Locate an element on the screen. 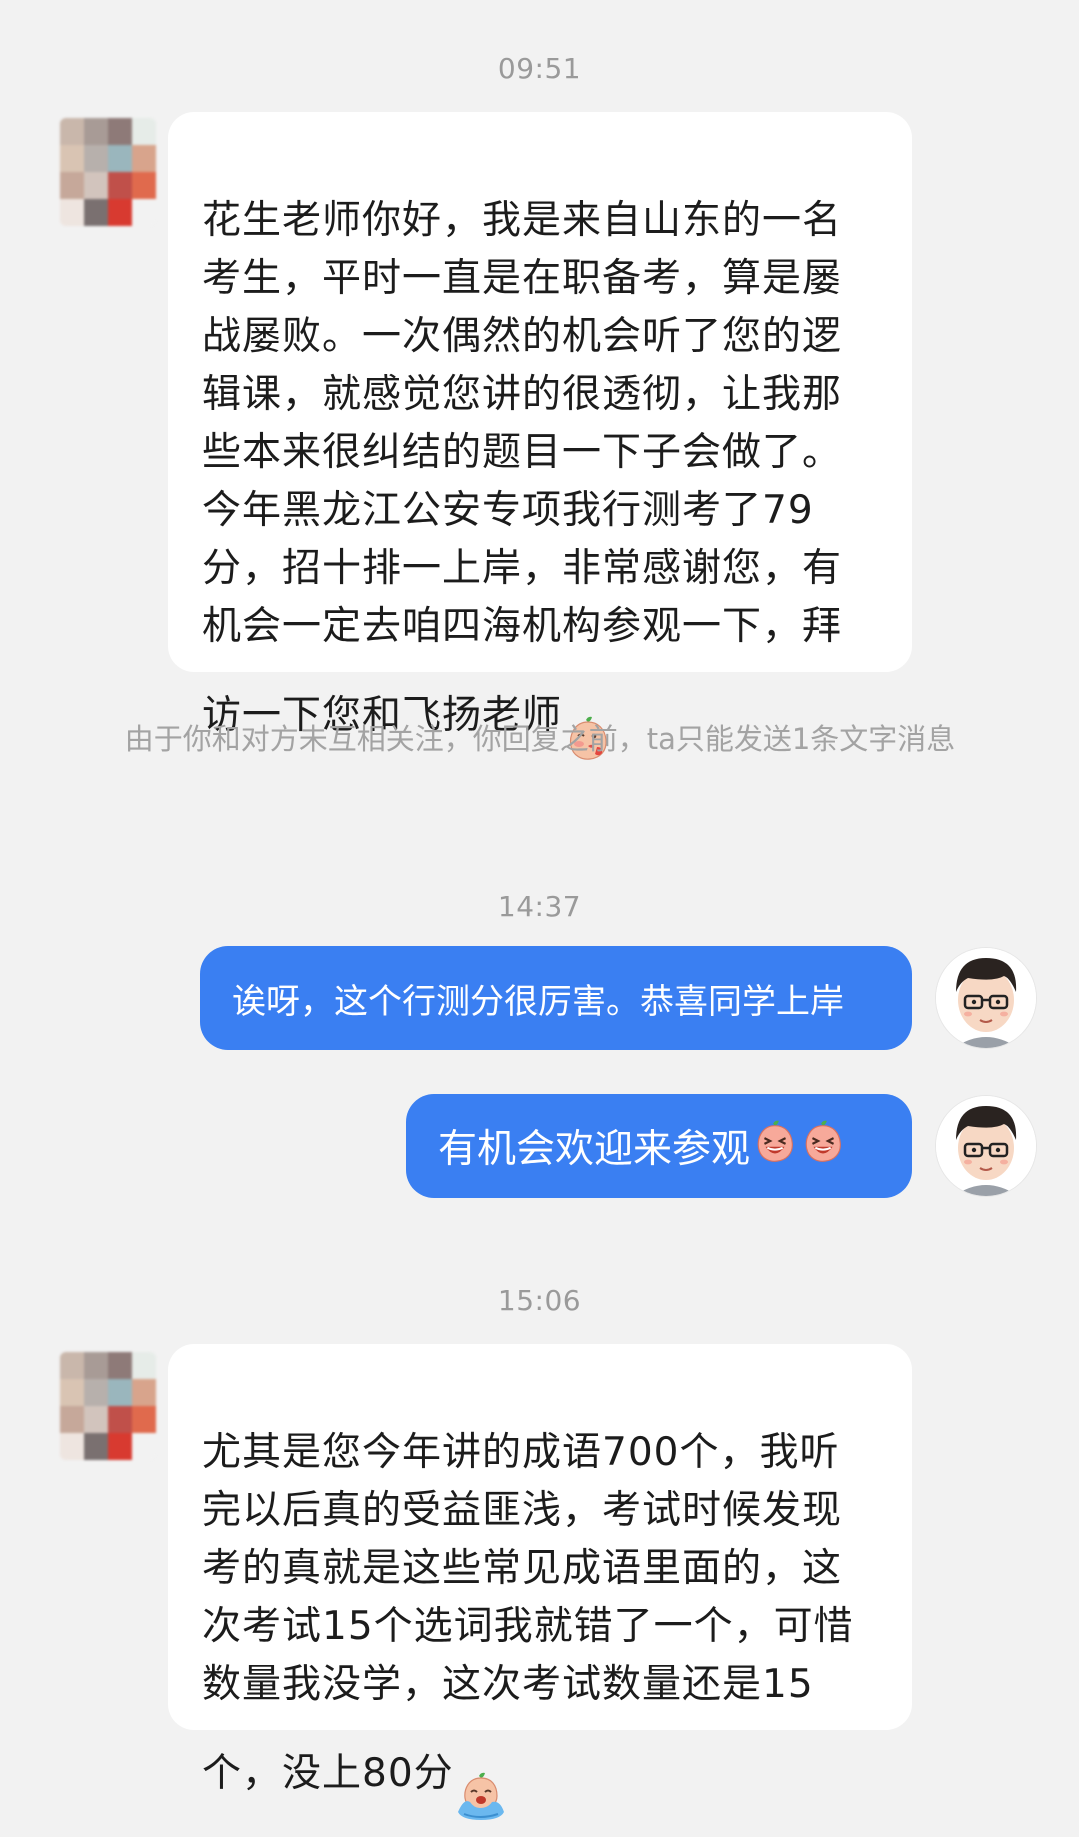  timestamp: 15:06 is located at coordinates (539, 1300).